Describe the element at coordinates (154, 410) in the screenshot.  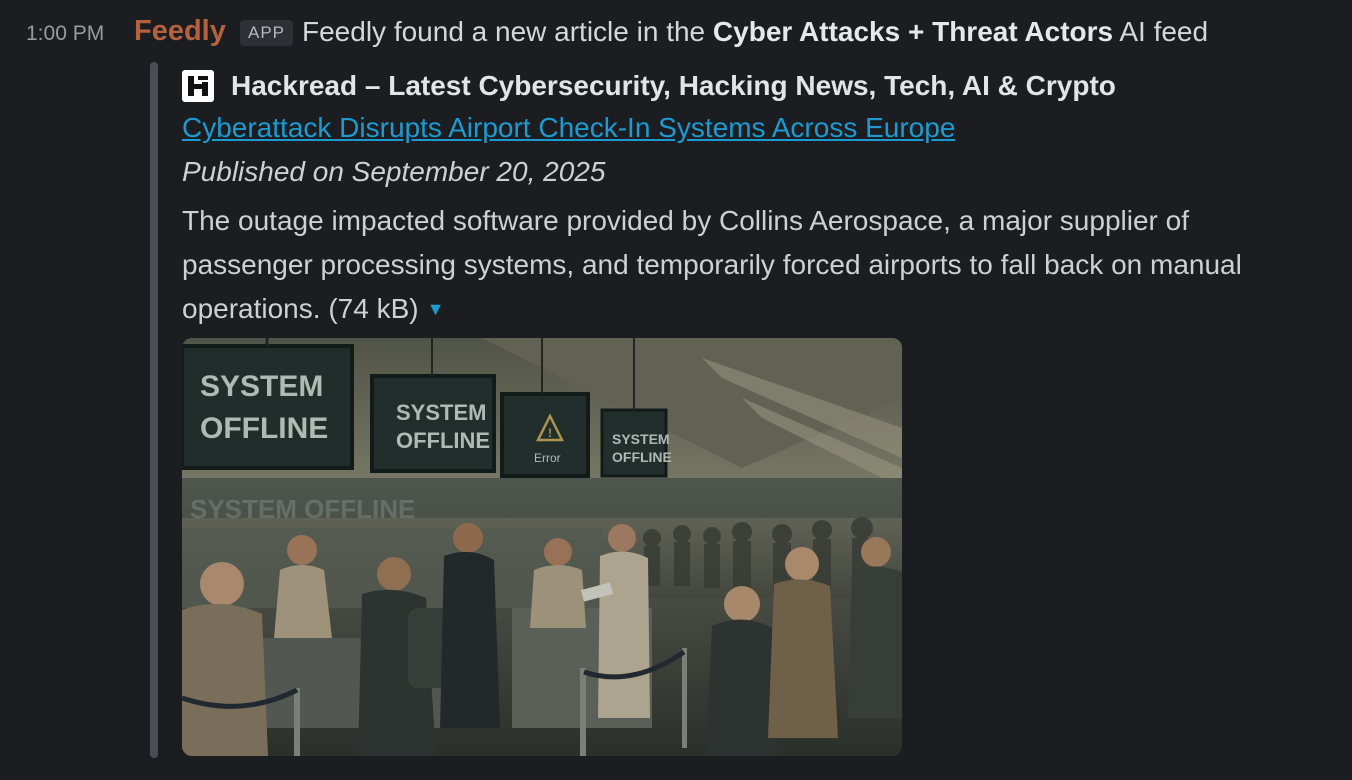
I see `attachment-bar` at that location.